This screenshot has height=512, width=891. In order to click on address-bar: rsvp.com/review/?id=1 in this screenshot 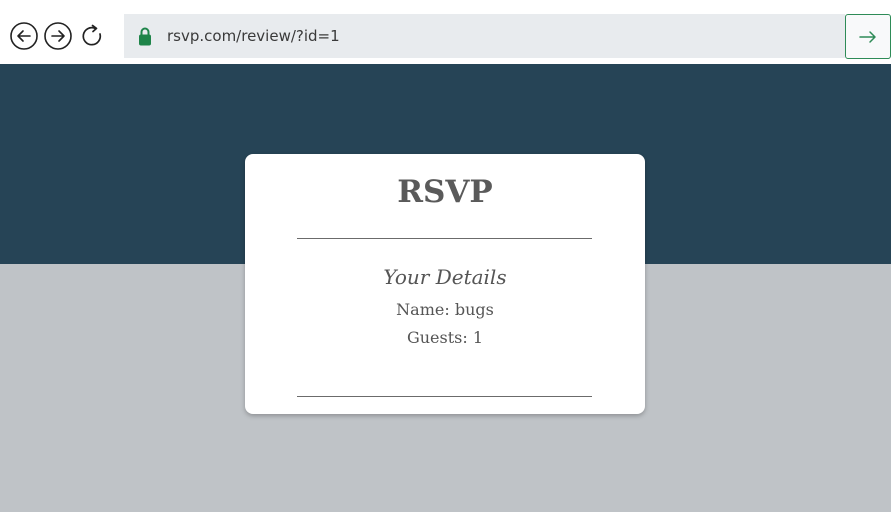, I will do `click(484, 36)`.